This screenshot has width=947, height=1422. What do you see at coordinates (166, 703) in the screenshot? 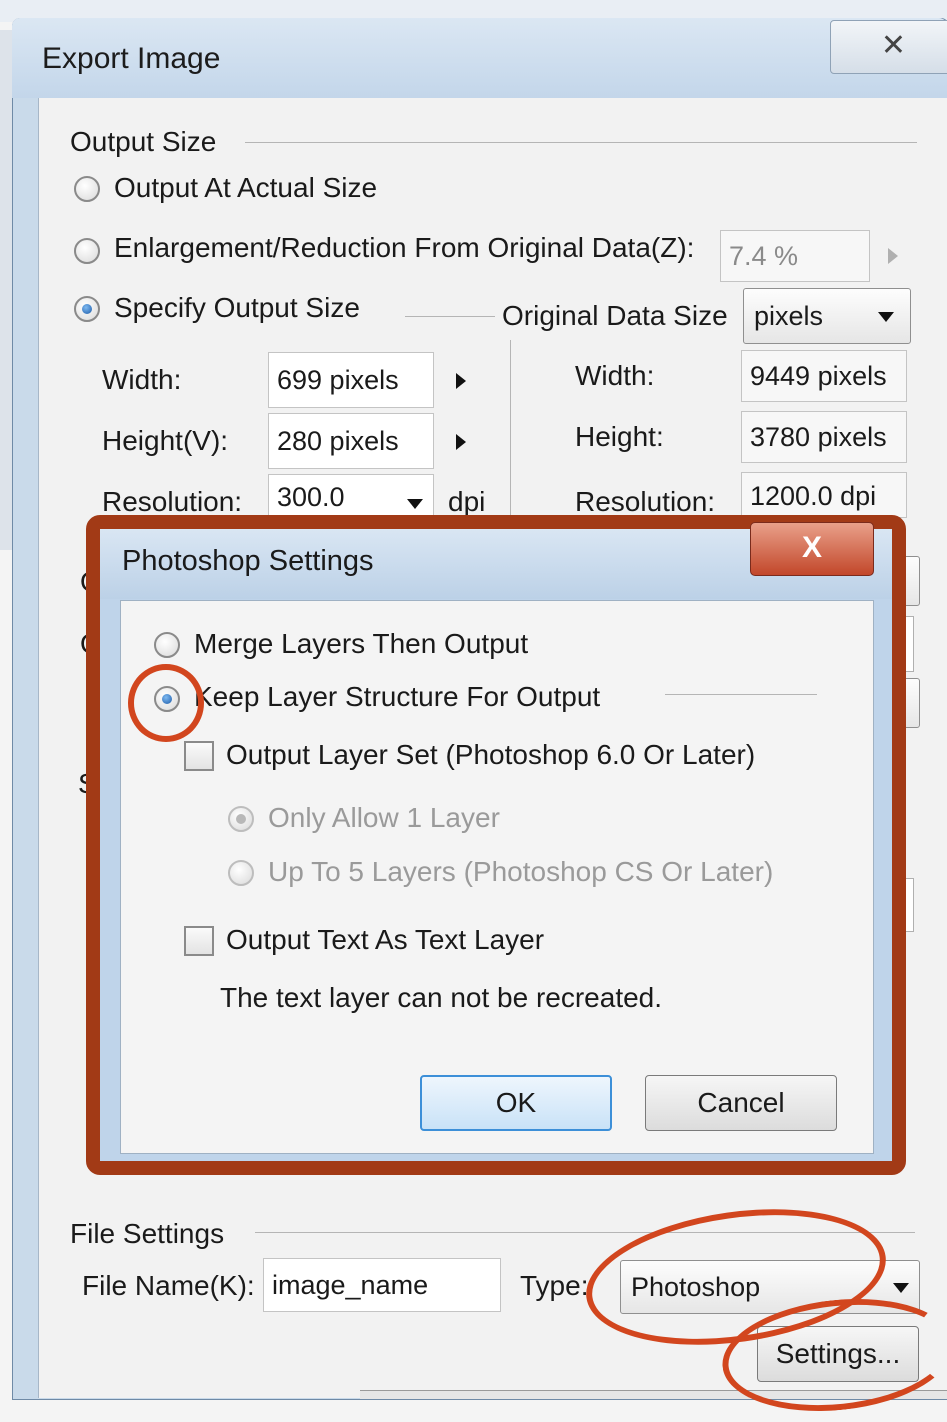
I see `annotation-circle` at bounding box center [166, 703].